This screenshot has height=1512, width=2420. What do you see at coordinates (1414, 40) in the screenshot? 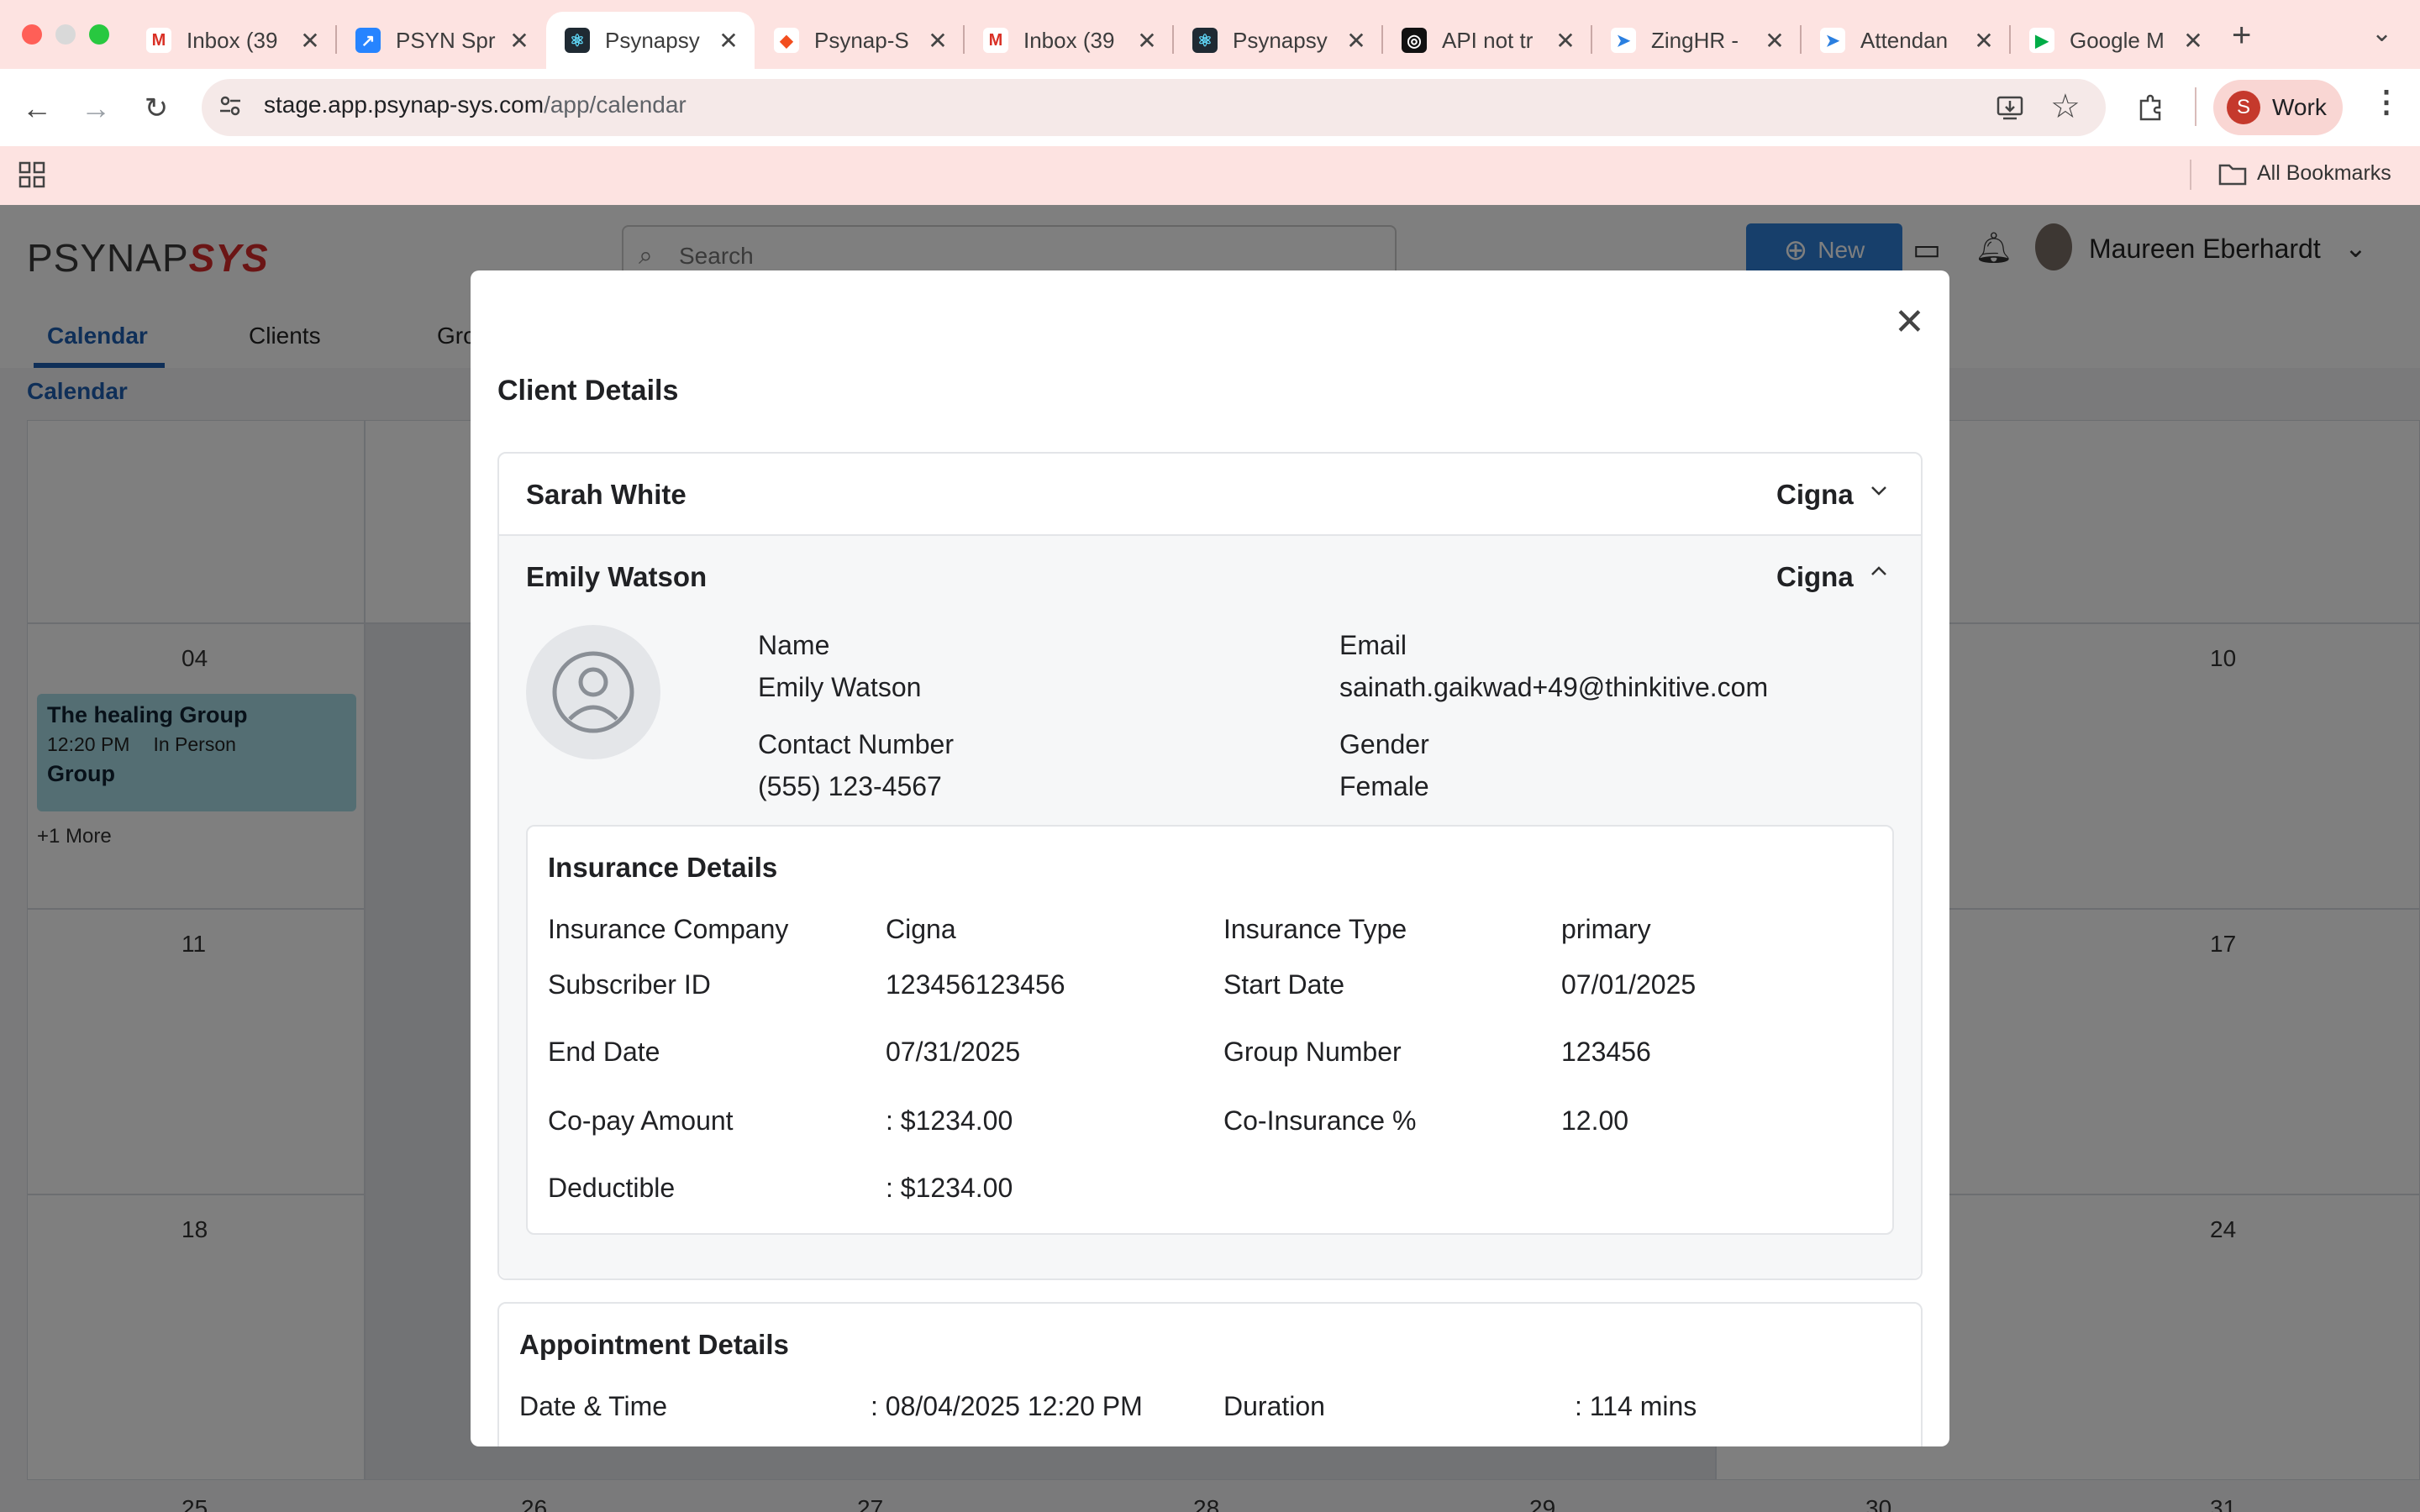
I see `openai-icon: ◎` at bounding box center [1414, 40].